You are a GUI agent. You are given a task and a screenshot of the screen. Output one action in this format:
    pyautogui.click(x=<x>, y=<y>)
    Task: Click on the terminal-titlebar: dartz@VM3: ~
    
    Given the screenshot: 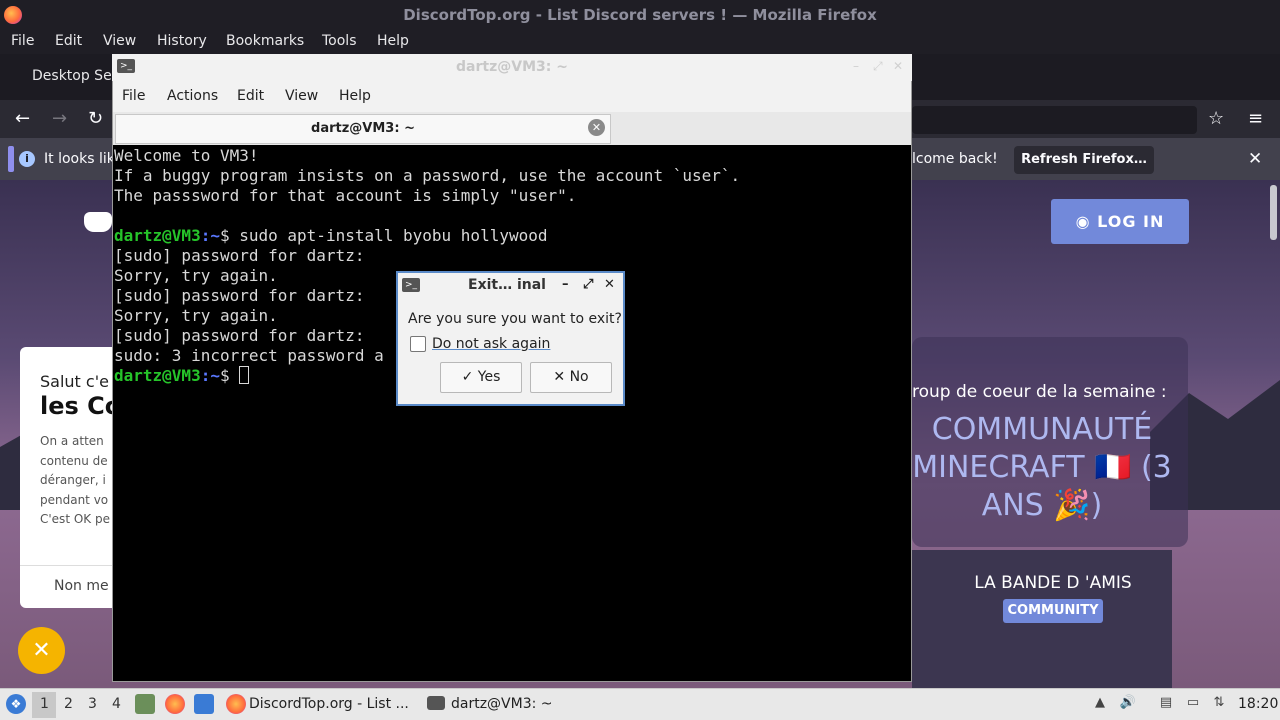 What is the action you would take?
    pyautogui.click(x=512, y=67)
    